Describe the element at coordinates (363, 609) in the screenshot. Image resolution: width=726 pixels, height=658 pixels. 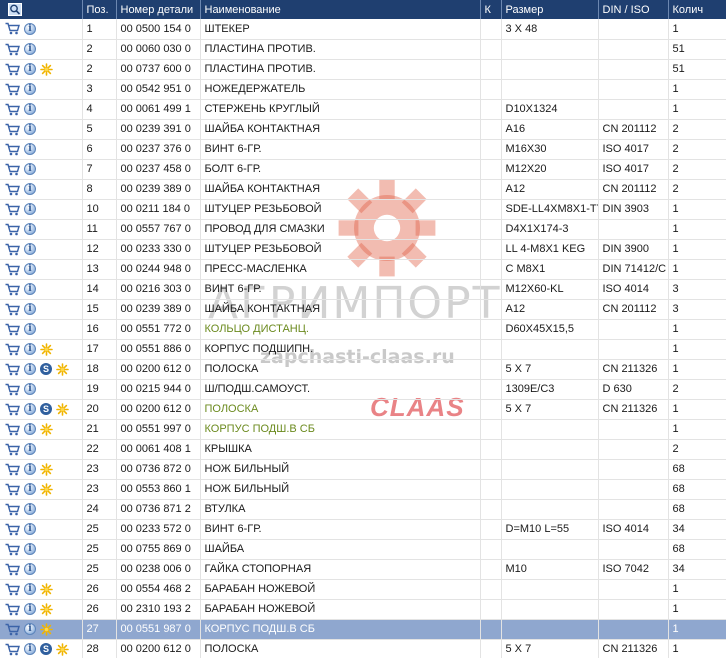
I see `table-row: i 26 00 2310 193 2 БАРАБАН НОЖЕВОЙ 1` at that location.